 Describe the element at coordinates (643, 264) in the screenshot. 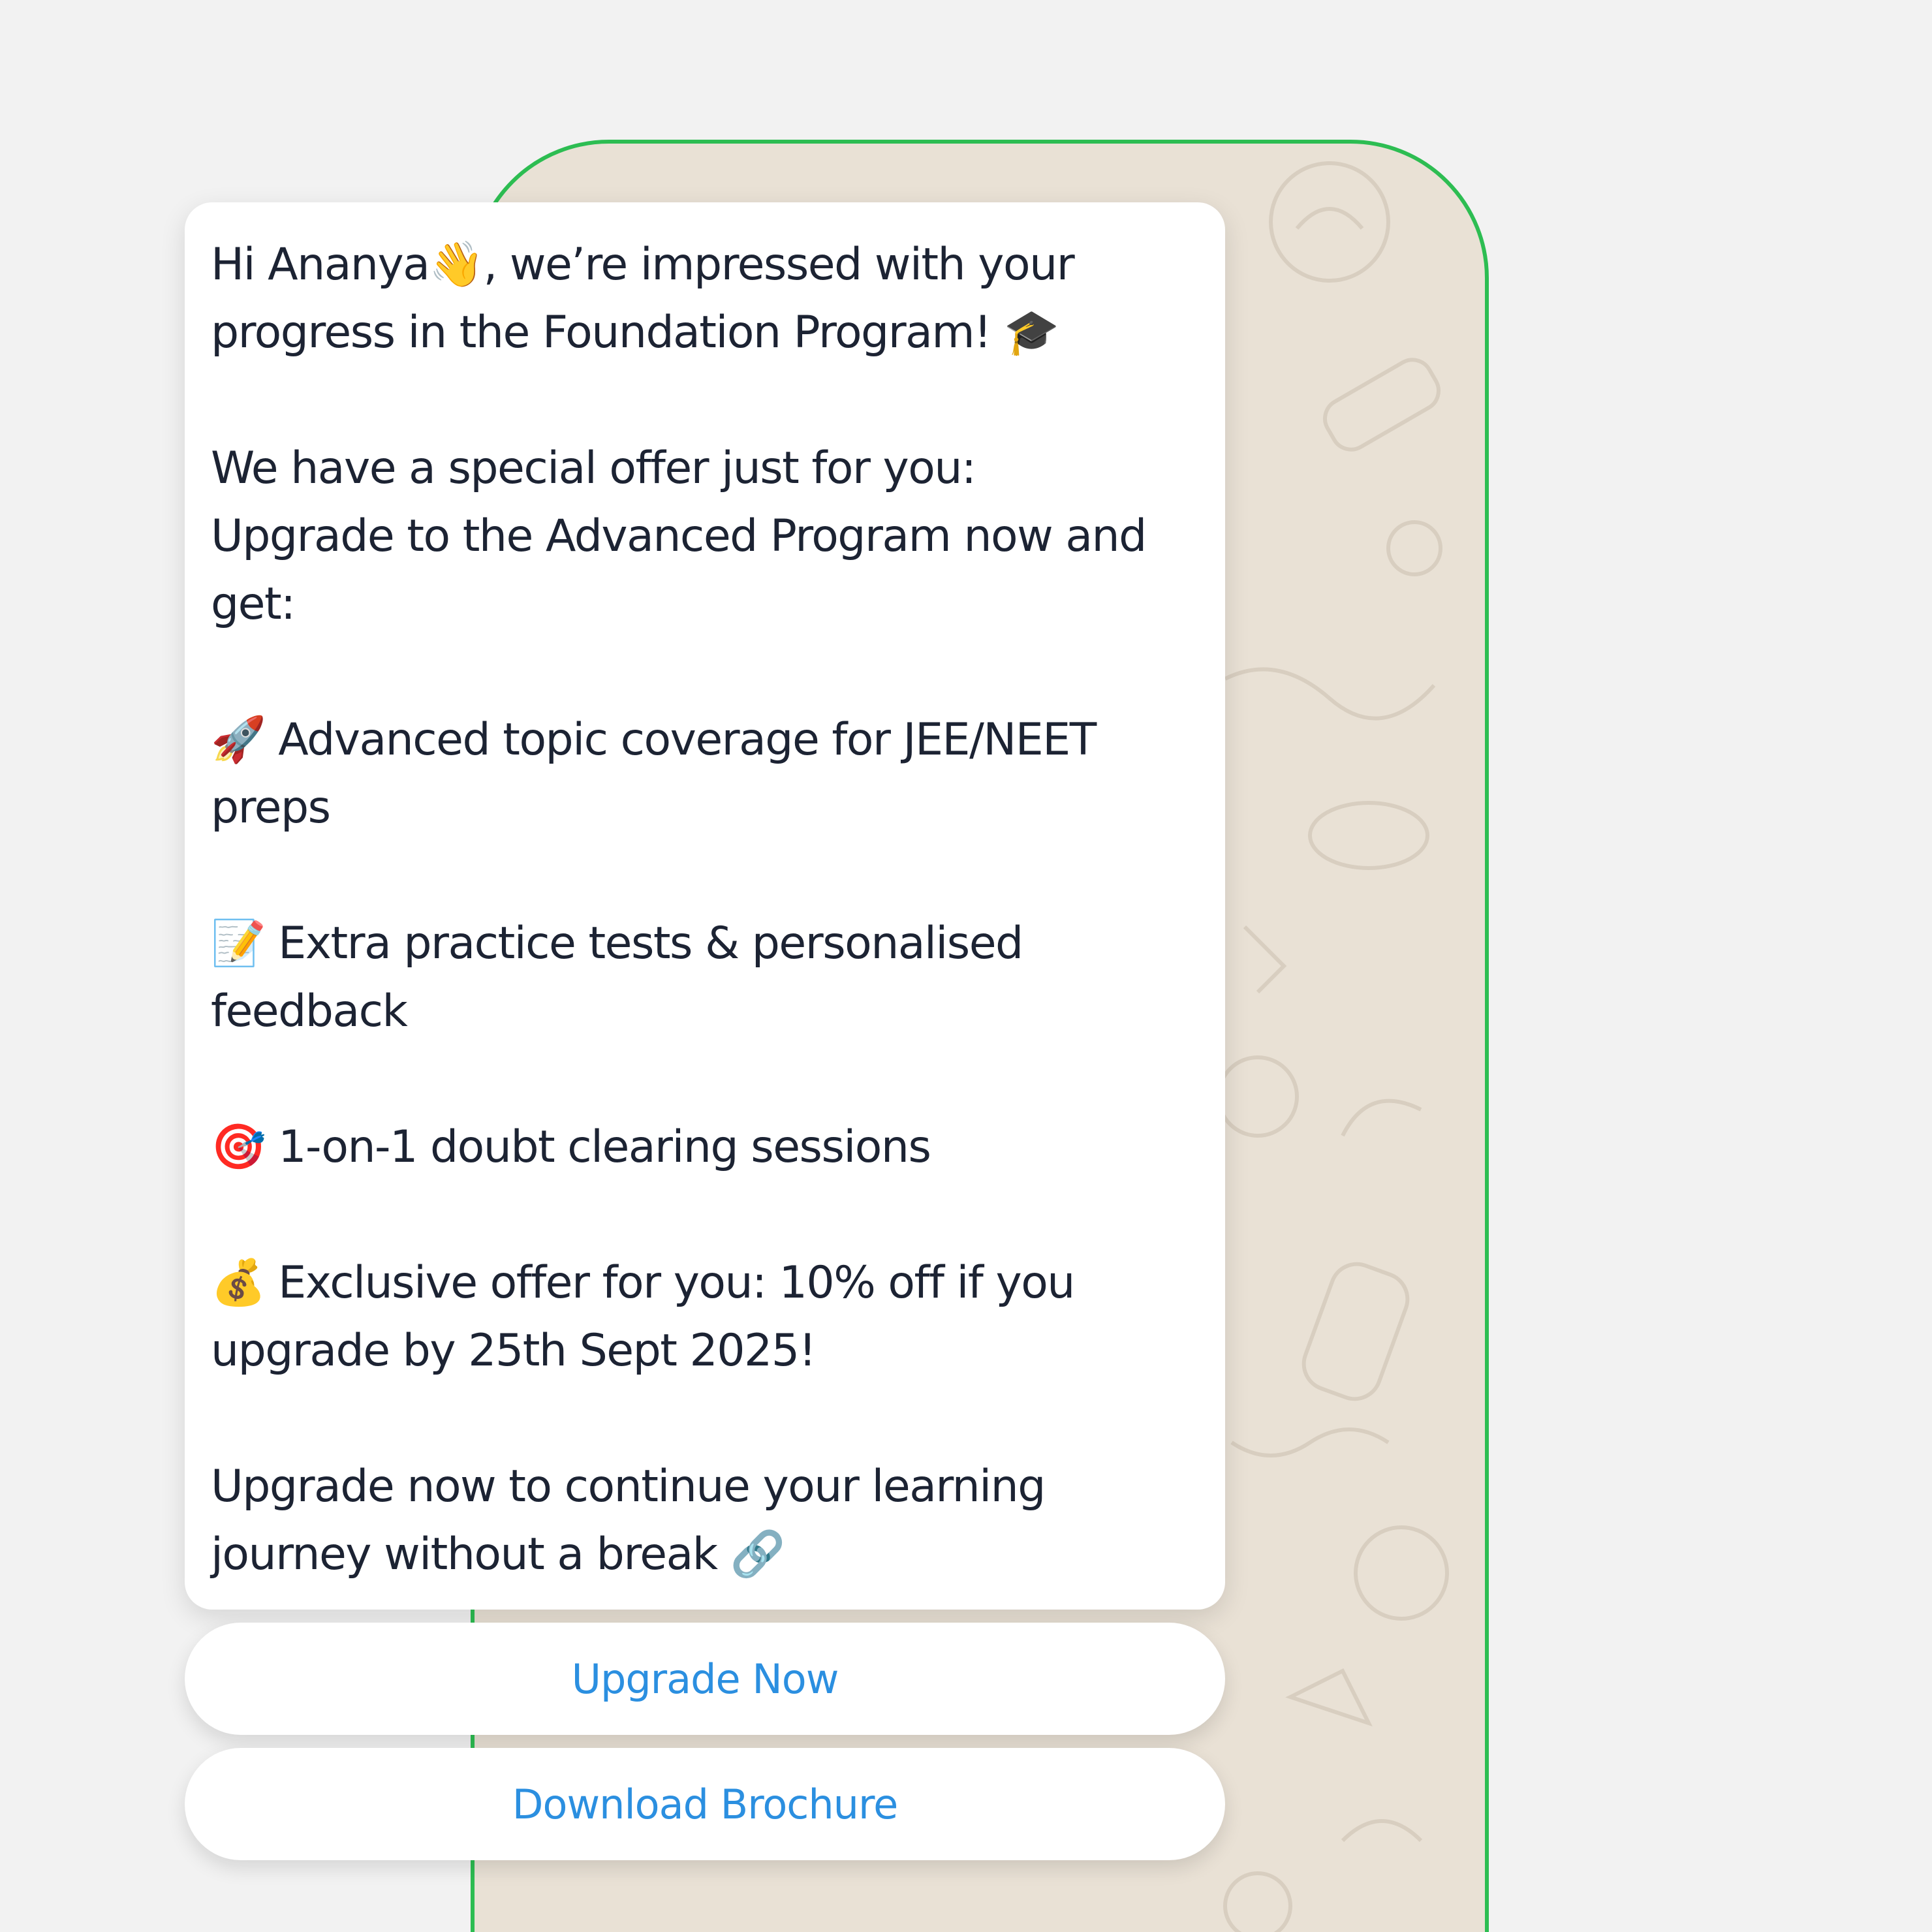

I see `greeting-line: Hi Ananya👋, we’re impressed with your` at that location.